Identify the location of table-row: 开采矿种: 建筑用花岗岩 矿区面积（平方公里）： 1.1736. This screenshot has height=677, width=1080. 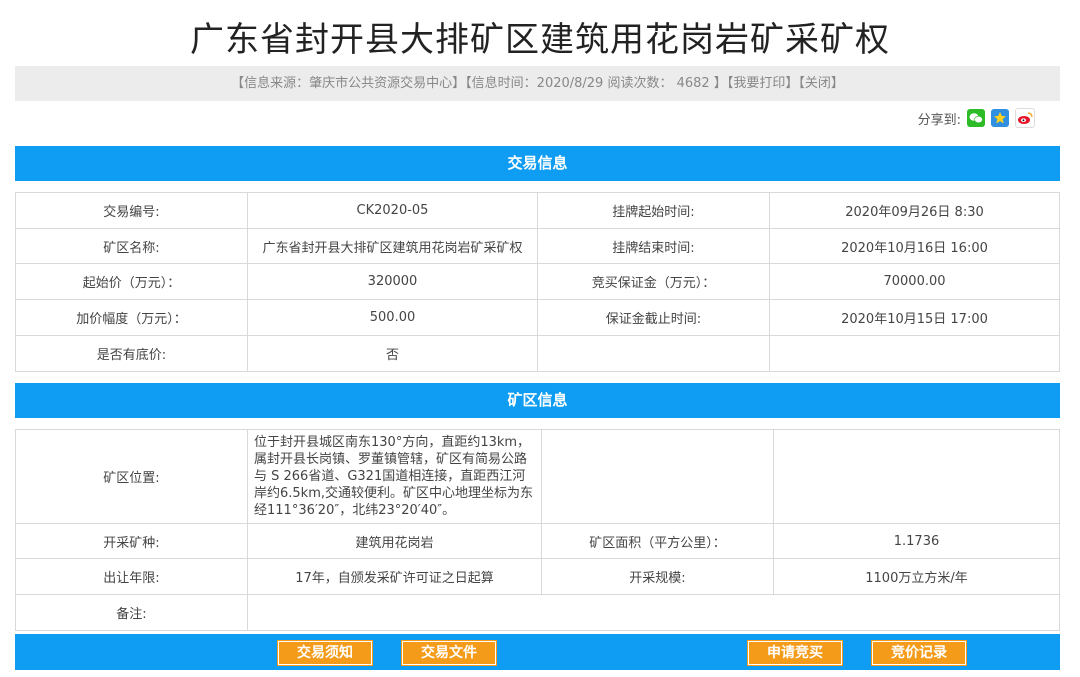
(537, 541).